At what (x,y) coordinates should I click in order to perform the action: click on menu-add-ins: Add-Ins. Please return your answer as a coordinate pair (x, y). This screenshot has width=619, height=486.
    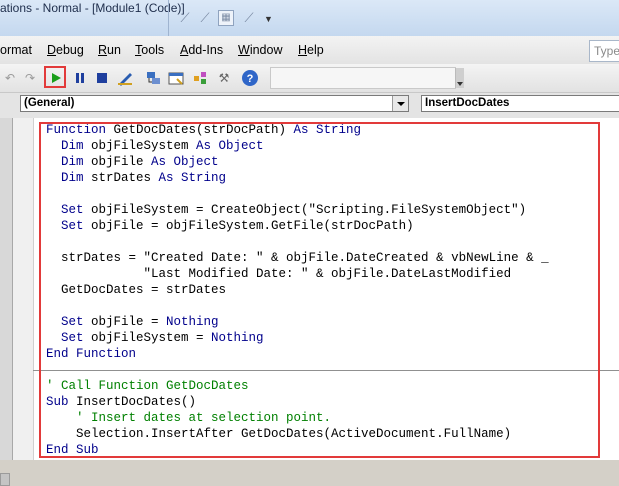
    Looking at the image, I should click on (201, 50).